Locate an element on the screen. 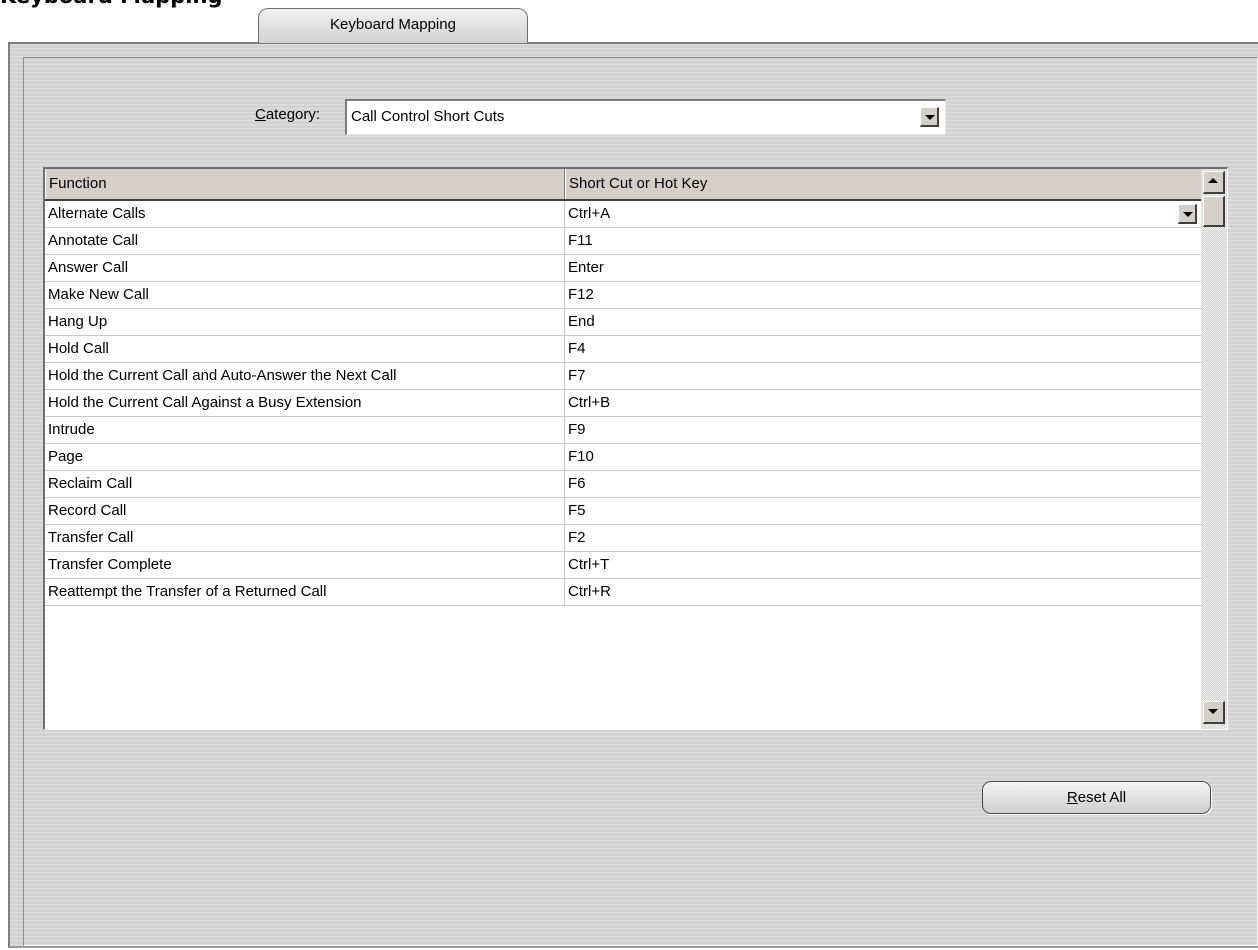  scroll-up-button is located at coordinates (1214, 182).